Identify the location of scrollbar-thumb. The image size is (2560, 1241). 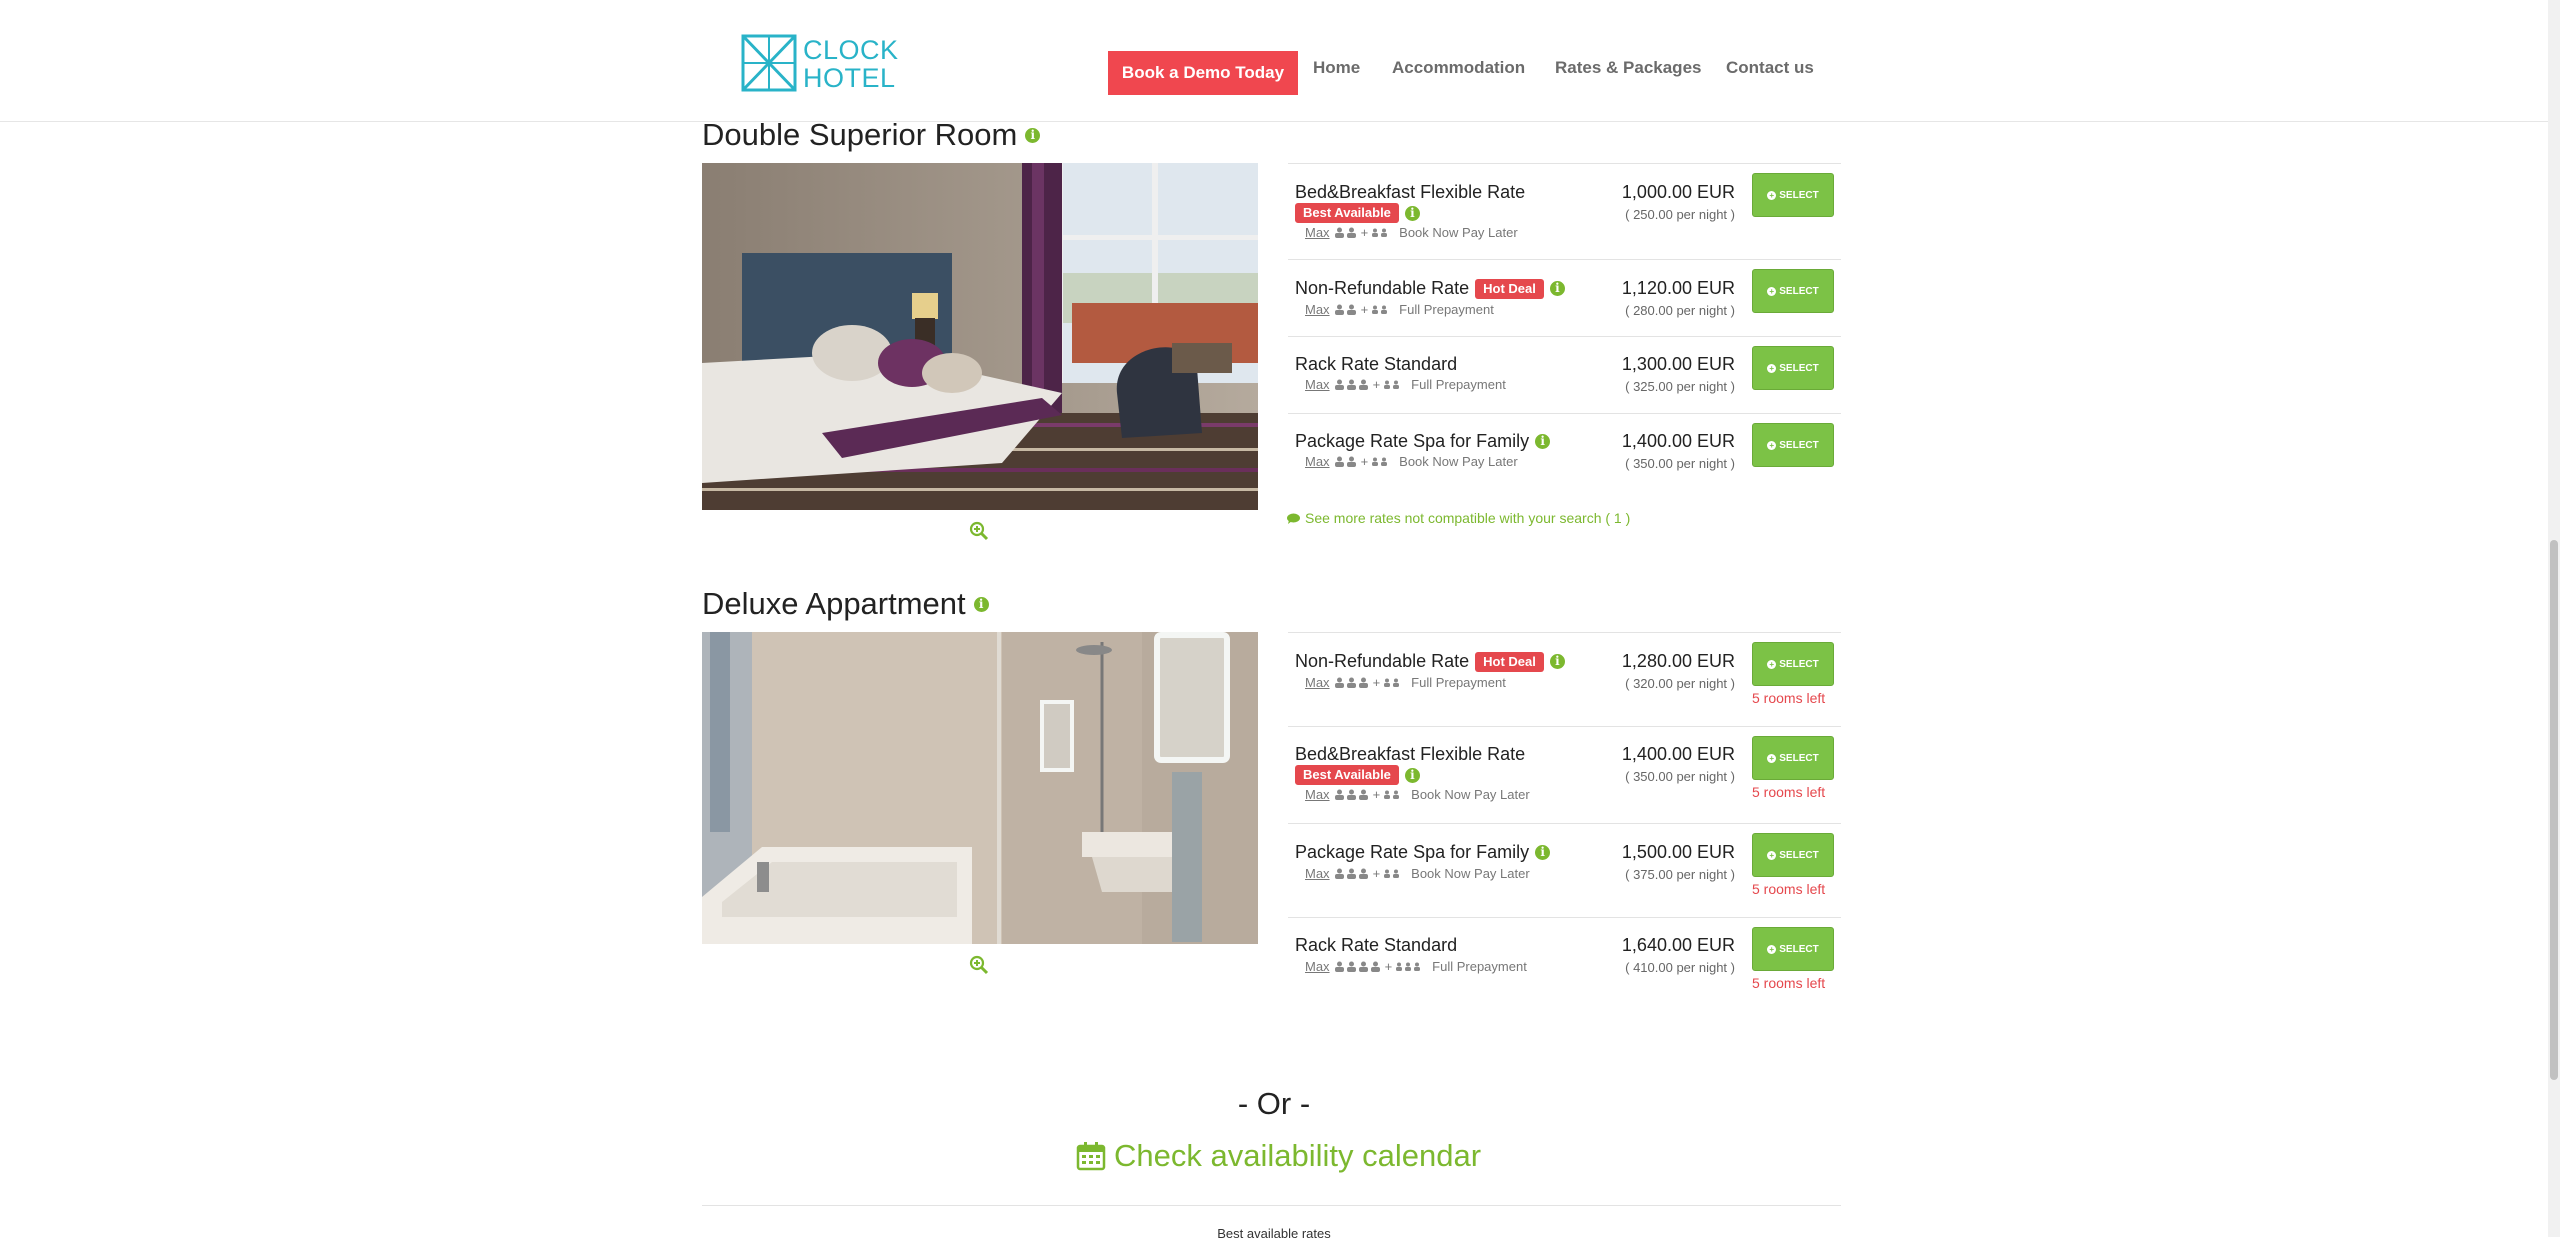
(2554, 810).